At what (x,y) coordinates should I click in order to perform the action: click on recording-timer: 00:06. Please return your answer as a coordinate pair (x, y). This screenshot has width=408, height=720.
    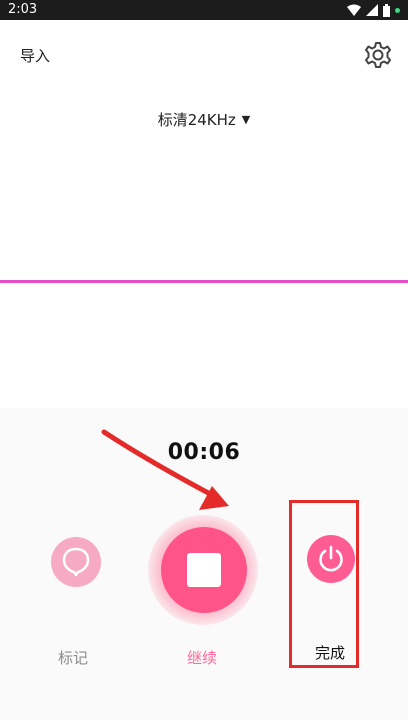
    Looking at the image, I should click on (204, 452).